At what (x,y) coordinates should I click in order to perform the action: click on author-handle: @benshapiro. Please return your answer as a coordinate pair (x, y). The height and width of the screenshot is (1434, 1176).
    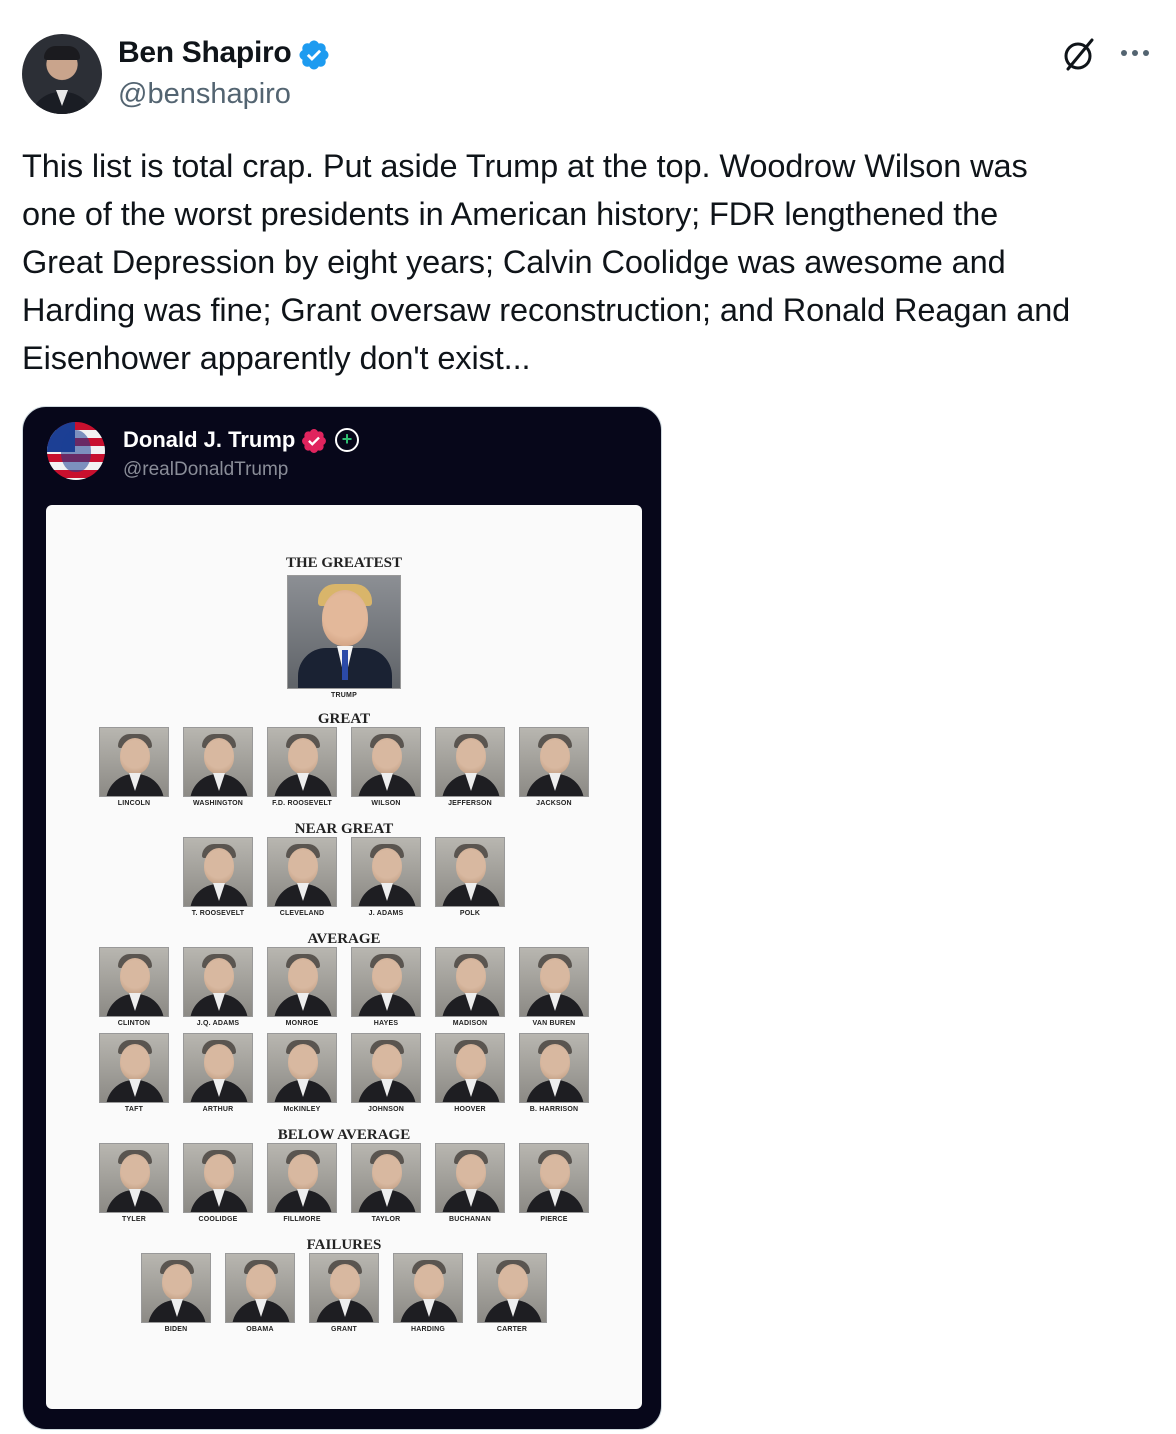
    Looking at the image, I should click on (204, 94).